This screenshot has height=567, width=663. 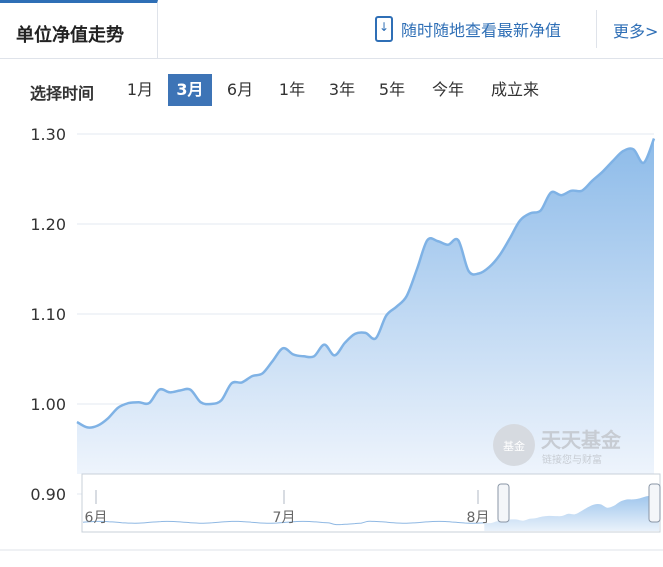 I want to click on range-option-6m: 6月, so click(x=240, y=90).